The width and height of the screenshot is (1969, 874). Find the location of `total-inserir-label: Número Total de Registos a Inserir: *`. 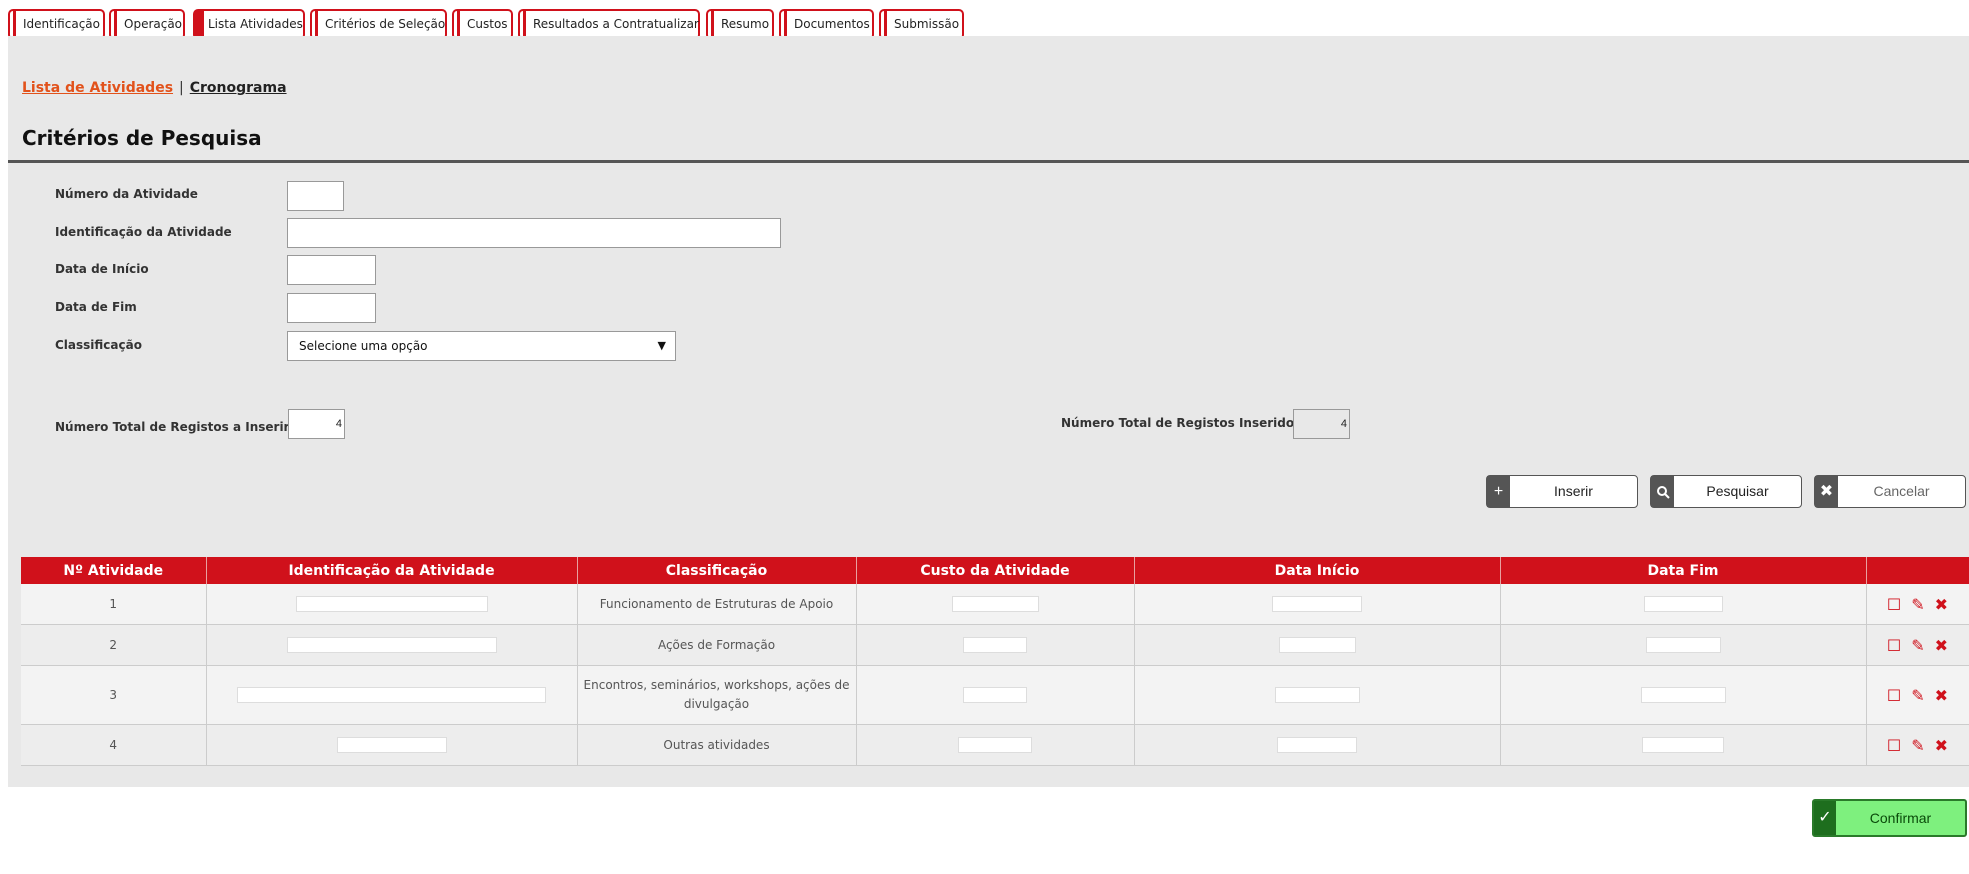

total-inserir-label: Número Total de Registos a Inserir: * is located at coordinates (181, 425).